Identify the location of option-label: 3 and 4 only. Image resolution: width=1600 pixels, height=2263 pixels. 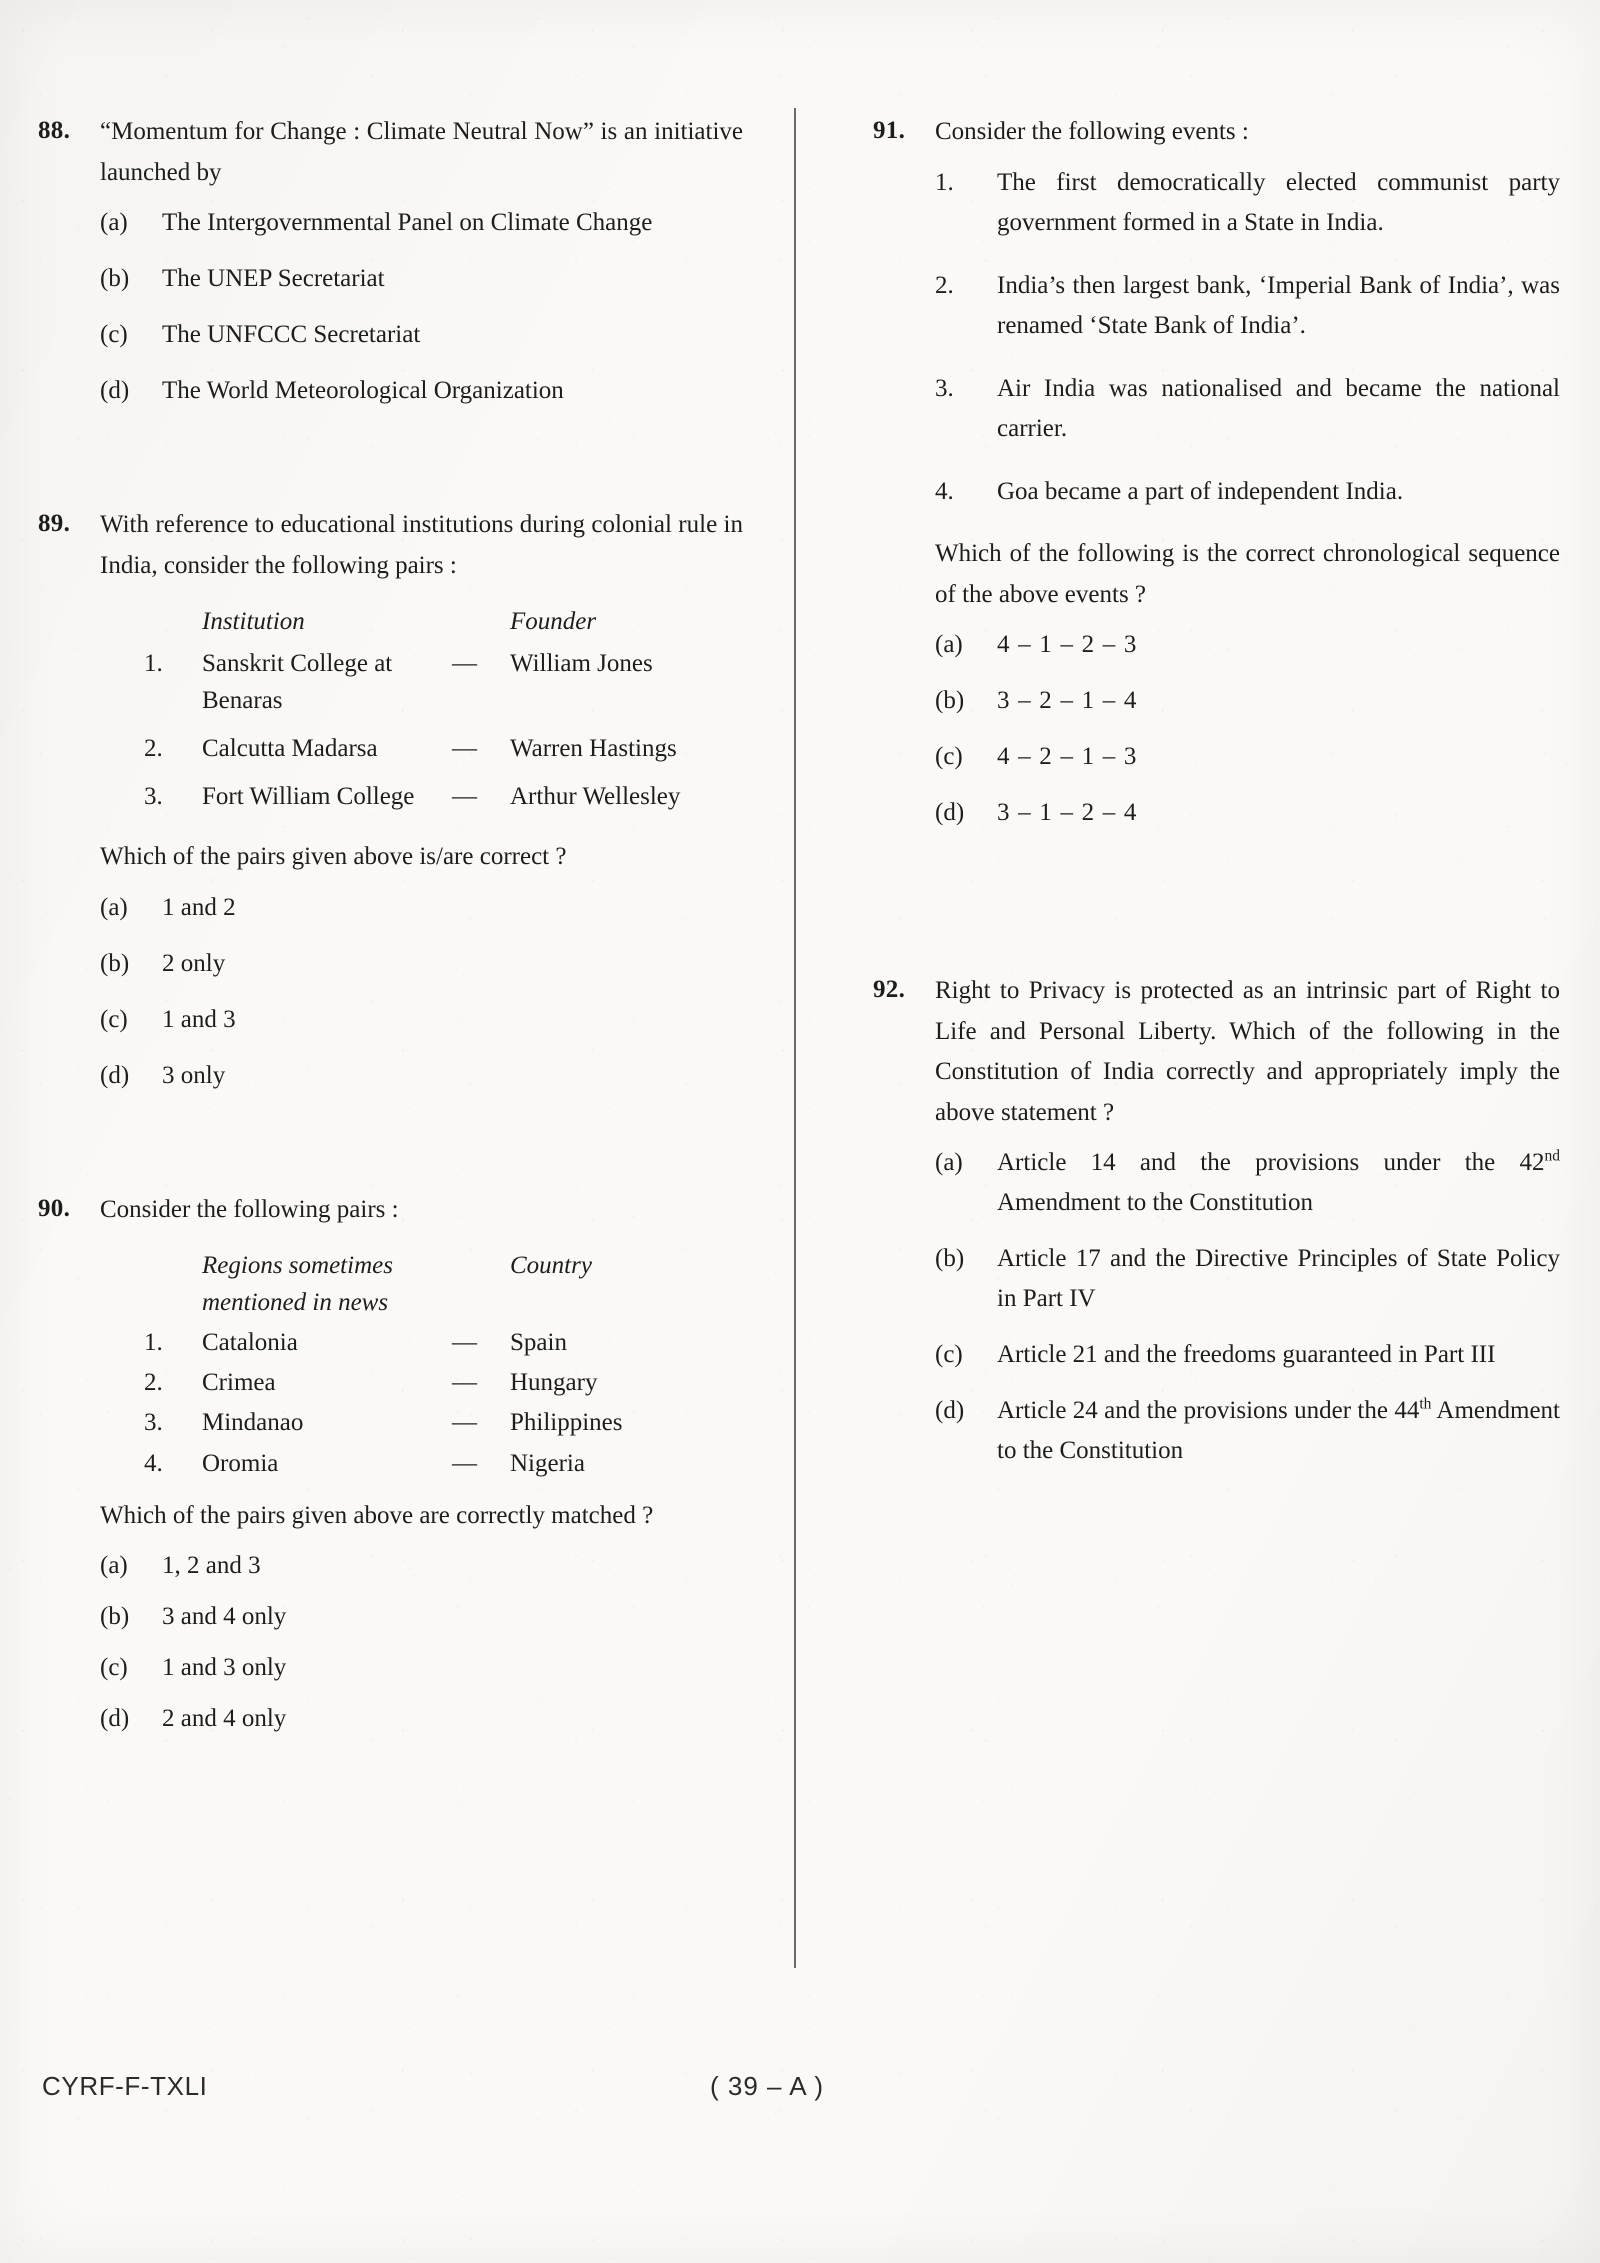
(224, 1617).